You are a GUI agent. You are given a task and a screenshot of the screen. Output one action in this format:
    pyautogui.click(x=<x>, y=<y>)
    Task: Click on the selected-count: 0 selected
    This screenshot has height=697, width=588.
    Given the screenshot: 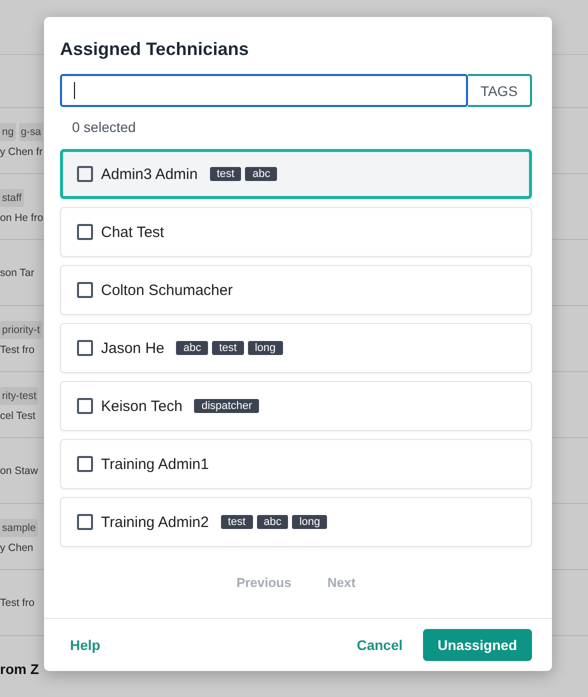 What is the action you would take?
    pyautogui.click(x=104, y=127)
    